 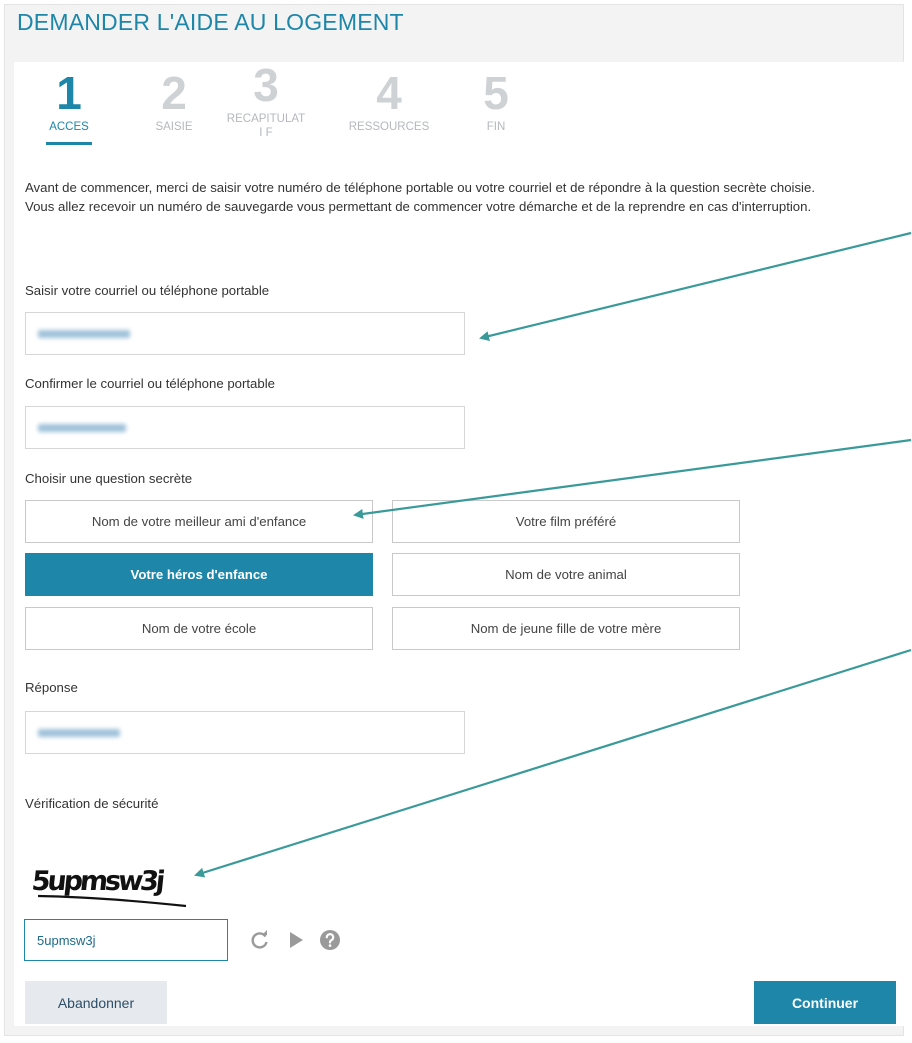 I want to click on question-option-best-friend: Nom de votre meilleur ami d'enfance, so click(x=199, y=521).